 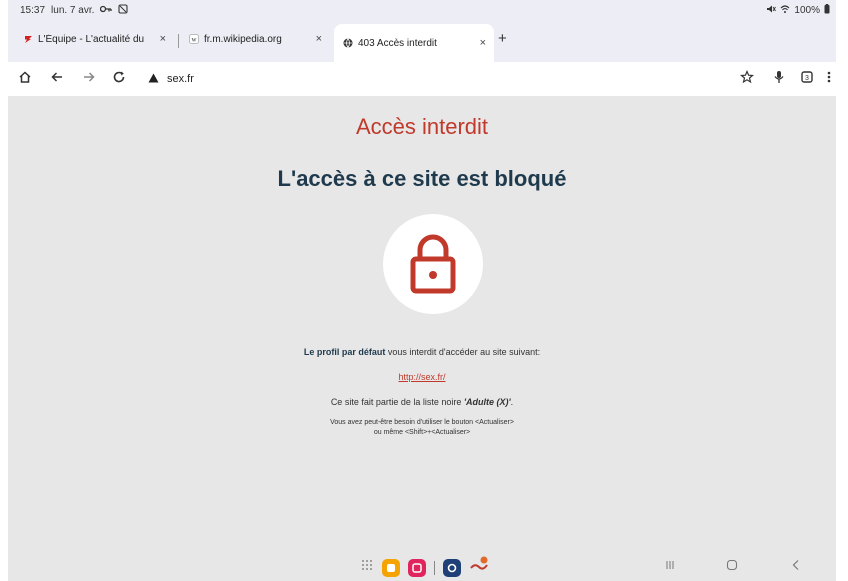 What do you see at coordinates (771, 10) in the screenshot?
I see `mute-icon` at bounding box center [771, 10].